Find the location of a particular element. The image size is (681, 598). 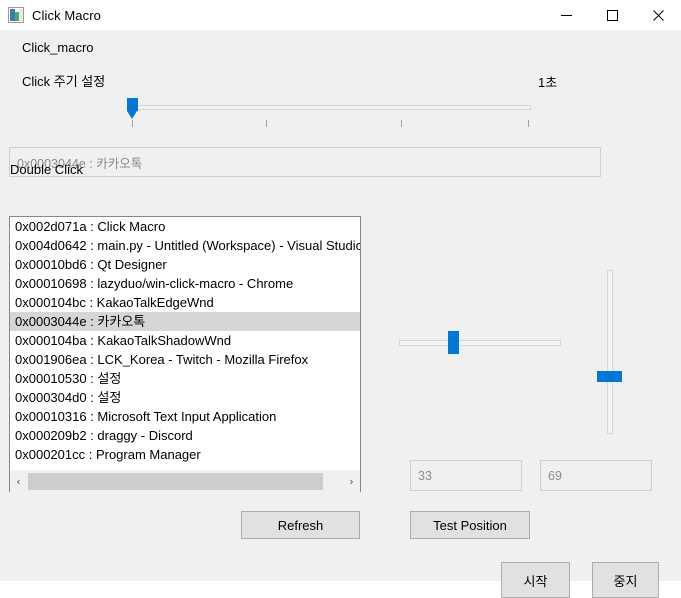

x-coordinate-field: 33 is located at coordinates (466, 475).